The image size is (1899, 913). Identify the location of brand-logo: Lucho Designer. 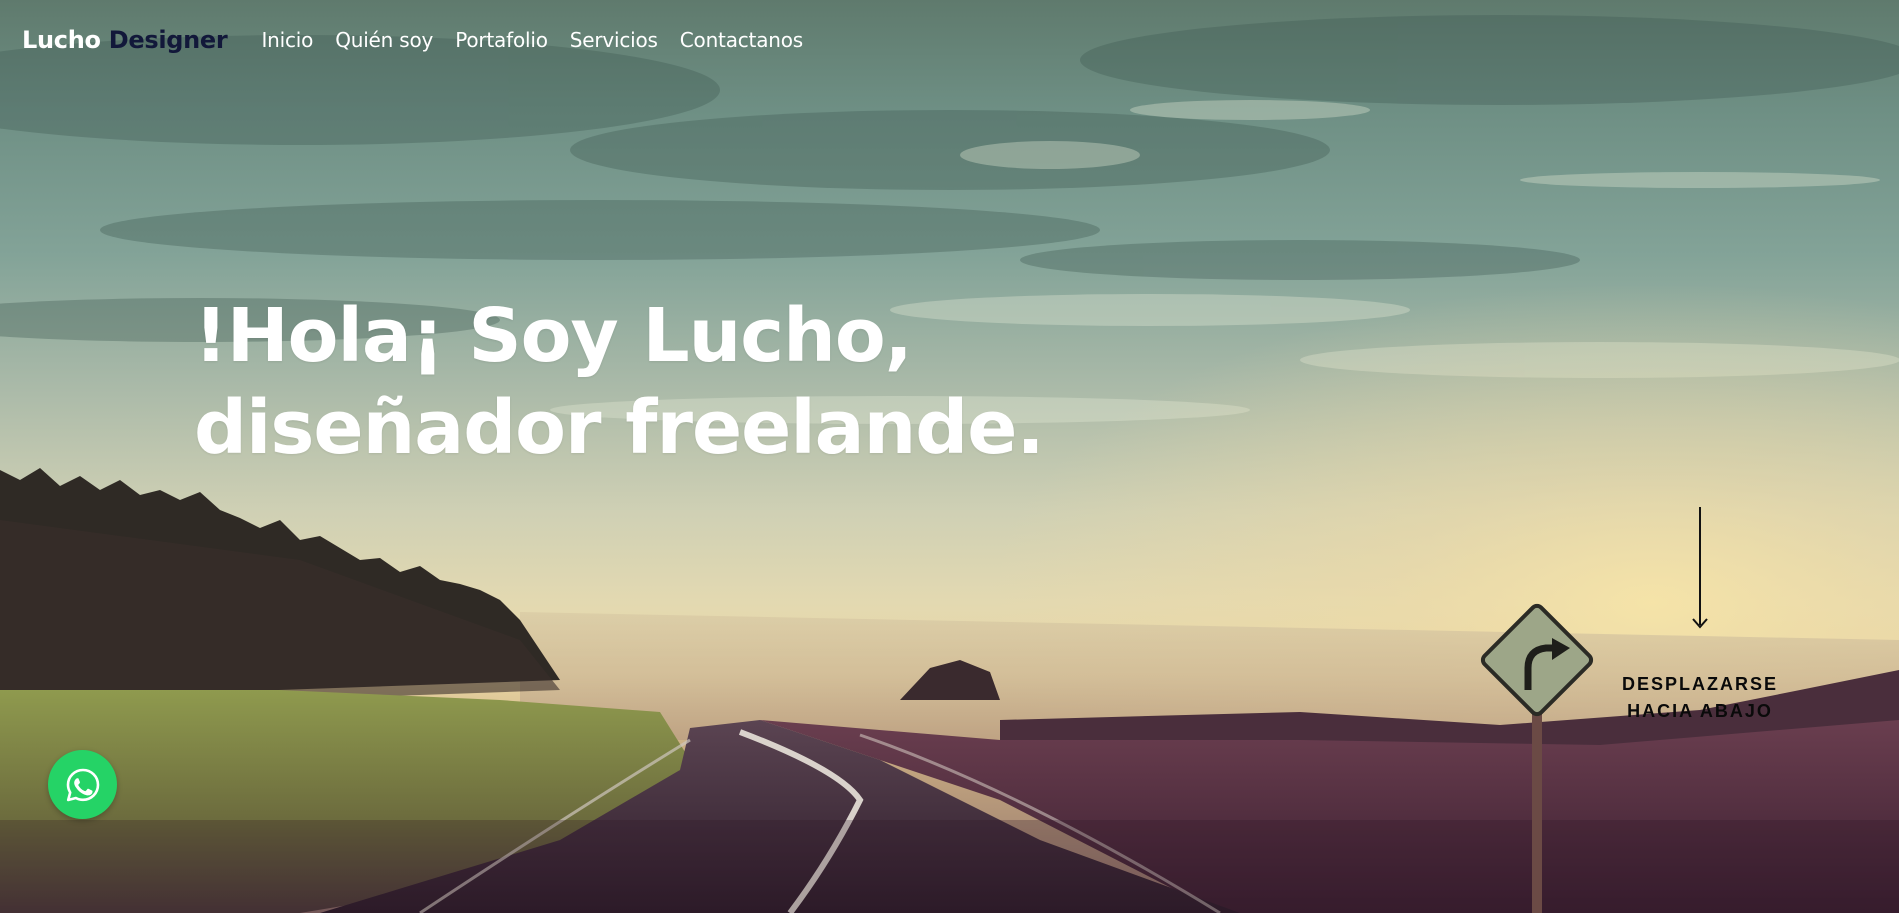
(125, 40).